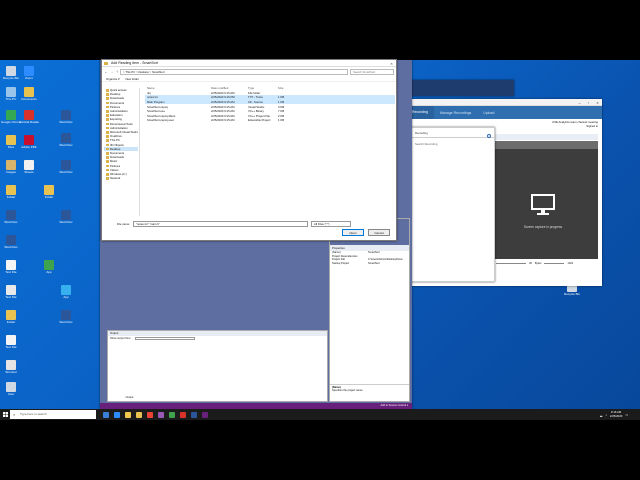 This screenshot has height=480, width=640. What do you see at coordinates (139, 152) in the screenshot?
I see `nav-scrollbar` at bounding box center [139, 152].